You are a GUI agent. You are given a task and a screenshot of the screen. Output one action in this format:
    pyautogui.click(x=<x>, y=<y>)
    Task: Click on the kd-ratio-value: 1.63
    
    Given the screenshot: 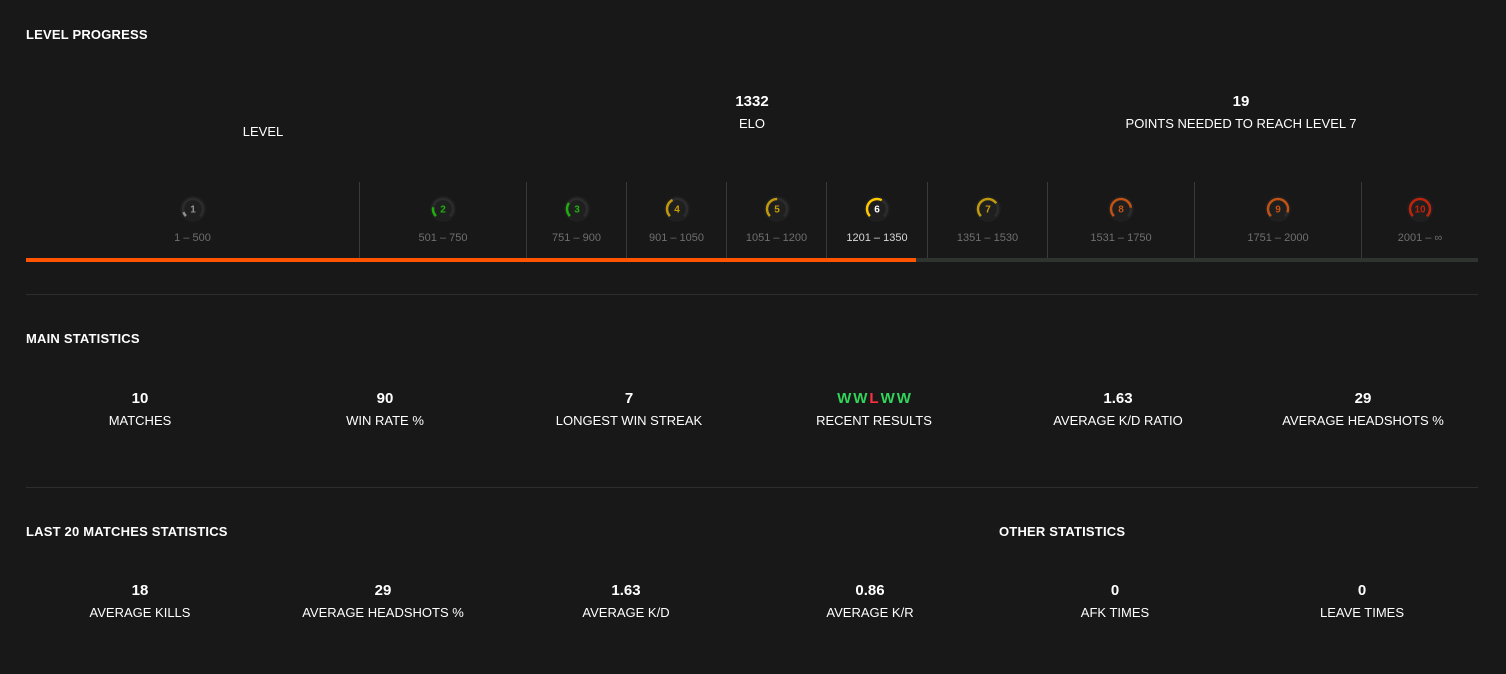 What is the action you would take?
    pyautogui.click(x=1118, y=398)
    